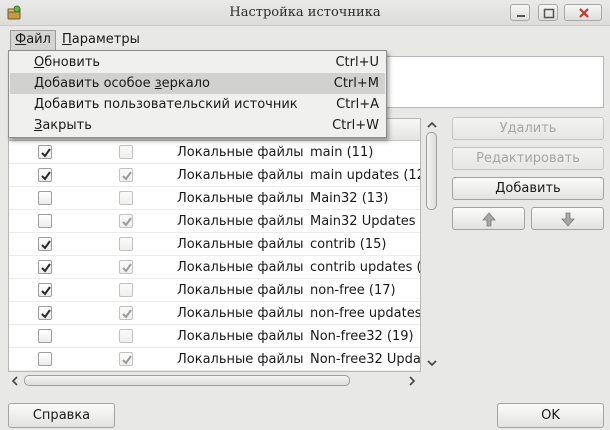  I want to click on close-icon, so click(584, 13).